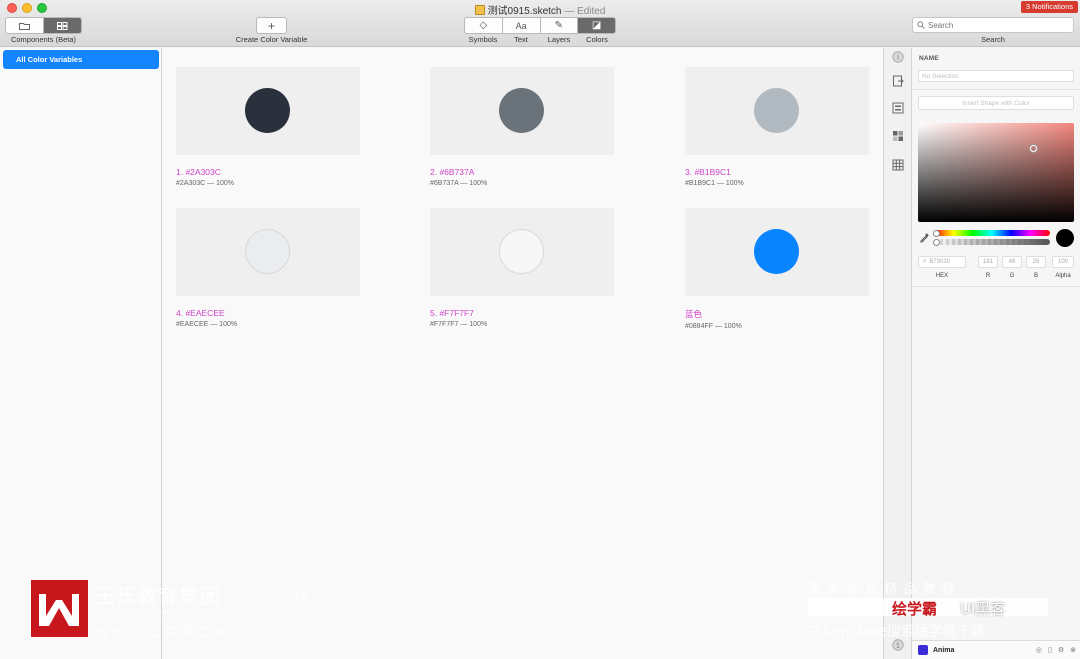 Image resolution: width=1080 pixels, height=659 pixels. What do you see at coordinates (81, 353) in the screenshot?
I see `sidebar: All Color Variables` at bounding box center [81, 353].